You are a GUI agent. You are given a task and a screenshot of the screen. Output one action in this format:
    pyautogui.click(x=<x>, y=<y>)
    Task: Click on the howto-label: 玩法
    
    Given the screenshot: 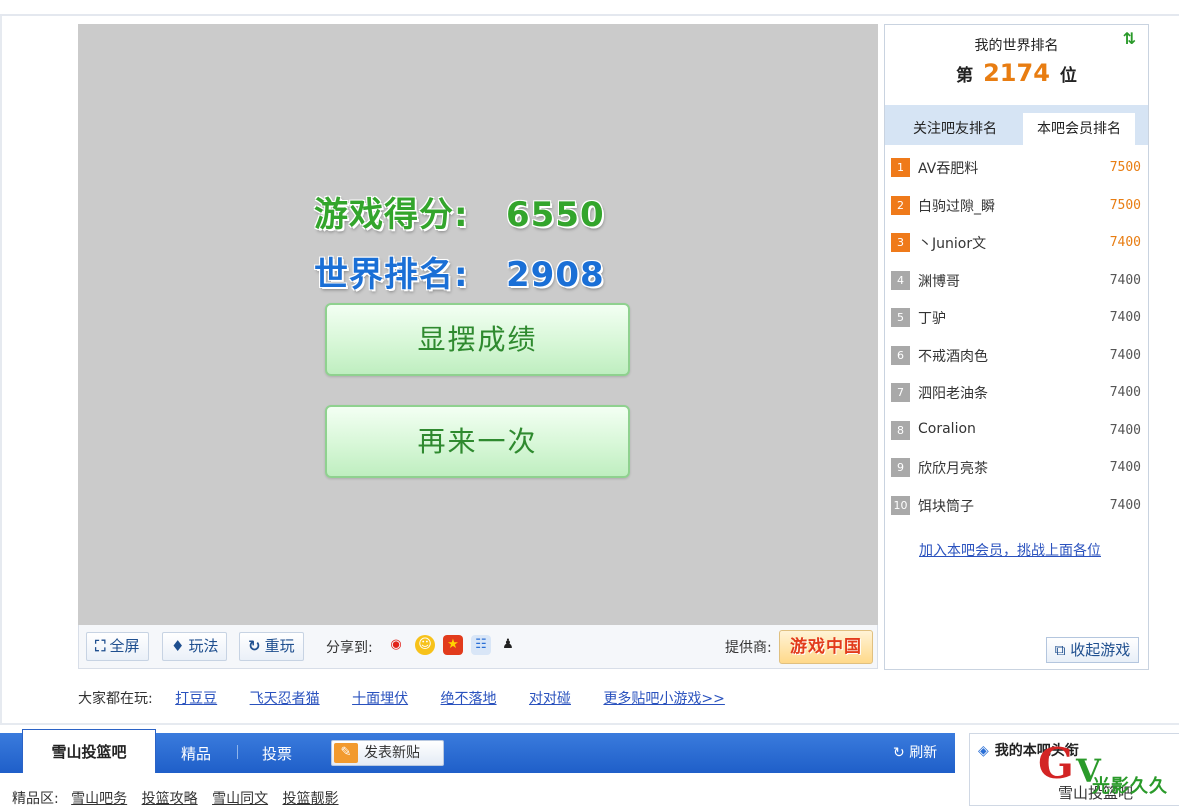 What is the action you would take?
    pyautogui.click(x=203, y=646)
    